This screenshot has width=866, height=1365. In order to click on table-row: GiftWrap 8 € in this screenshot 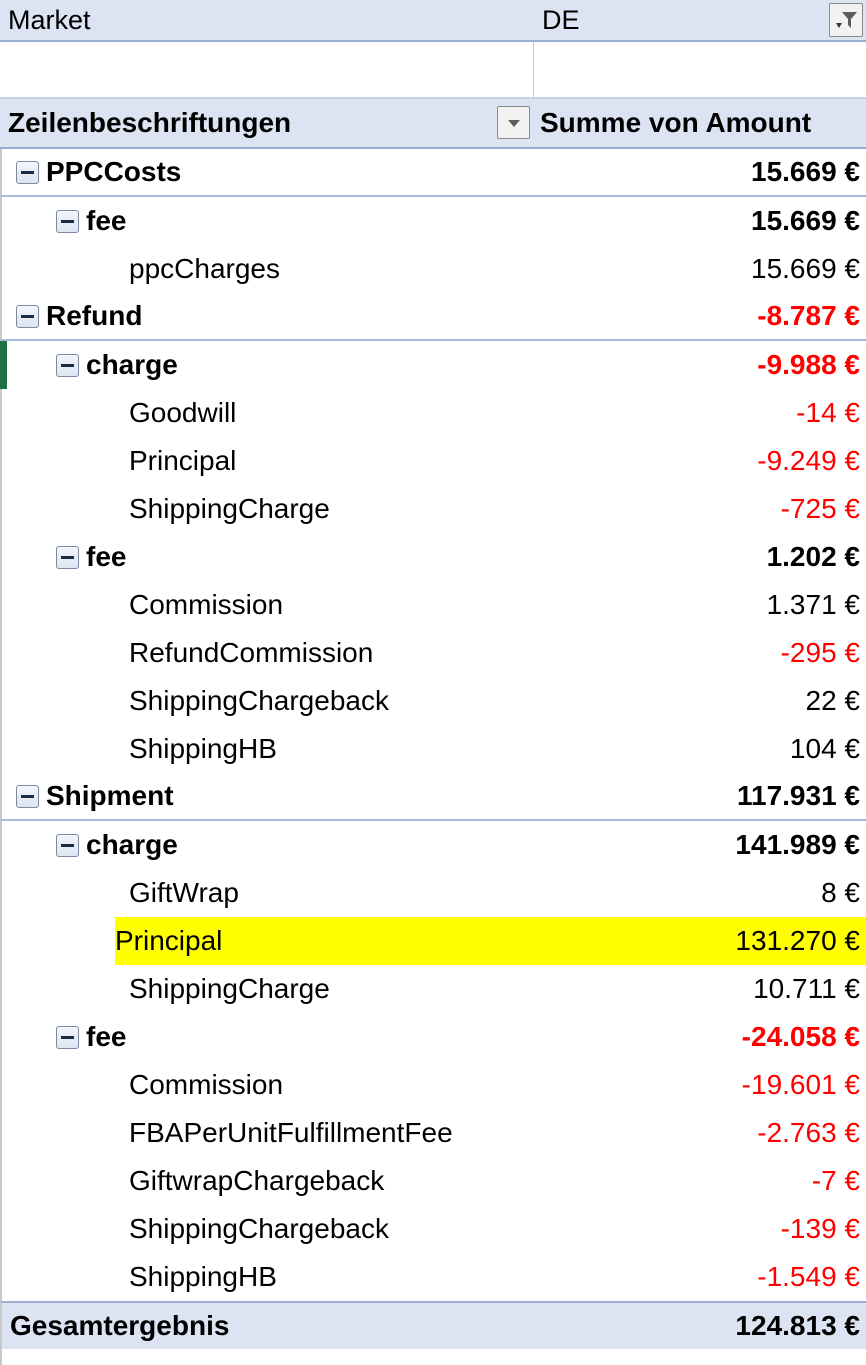, I will do `click(433, 893)`.